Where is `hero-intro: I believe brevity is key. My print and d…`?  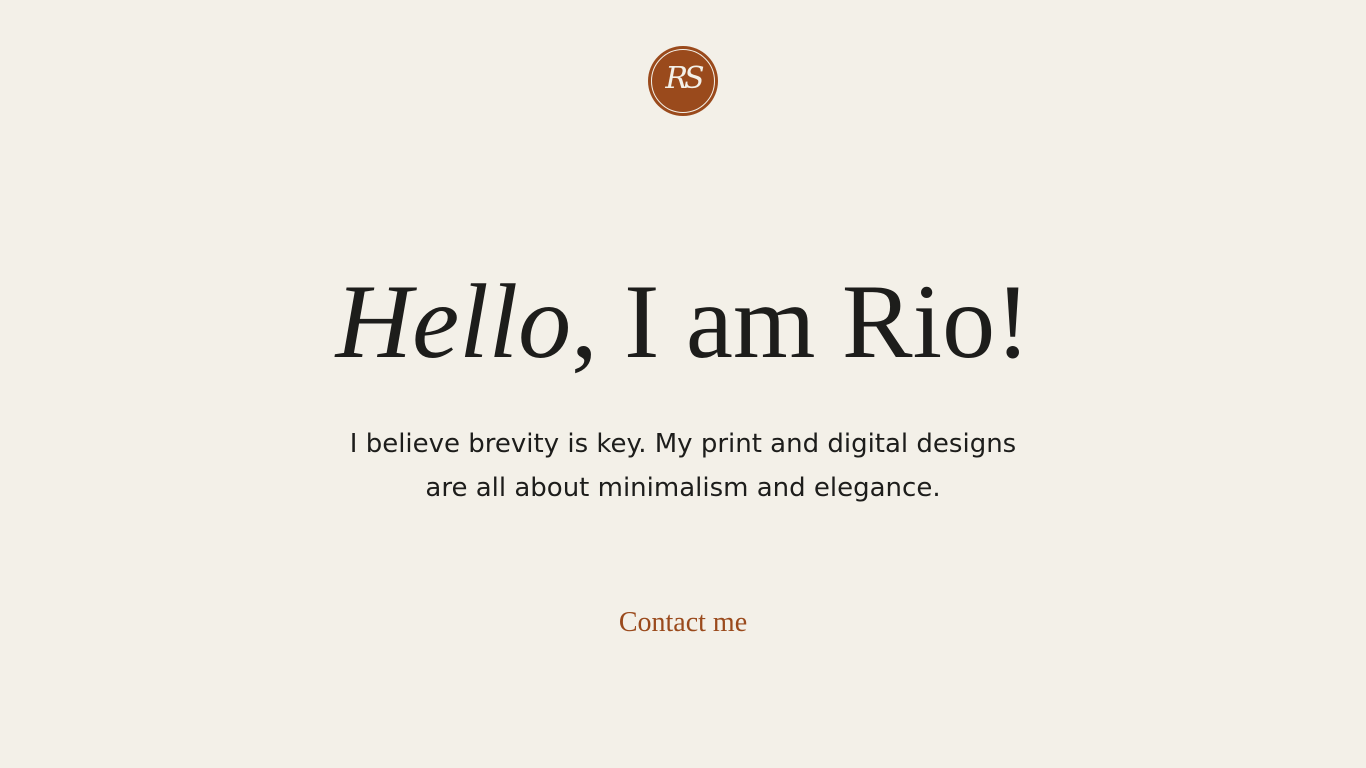 hero-intro: I believe brevity is key. My print and d… is located at coordinates (683, 466).